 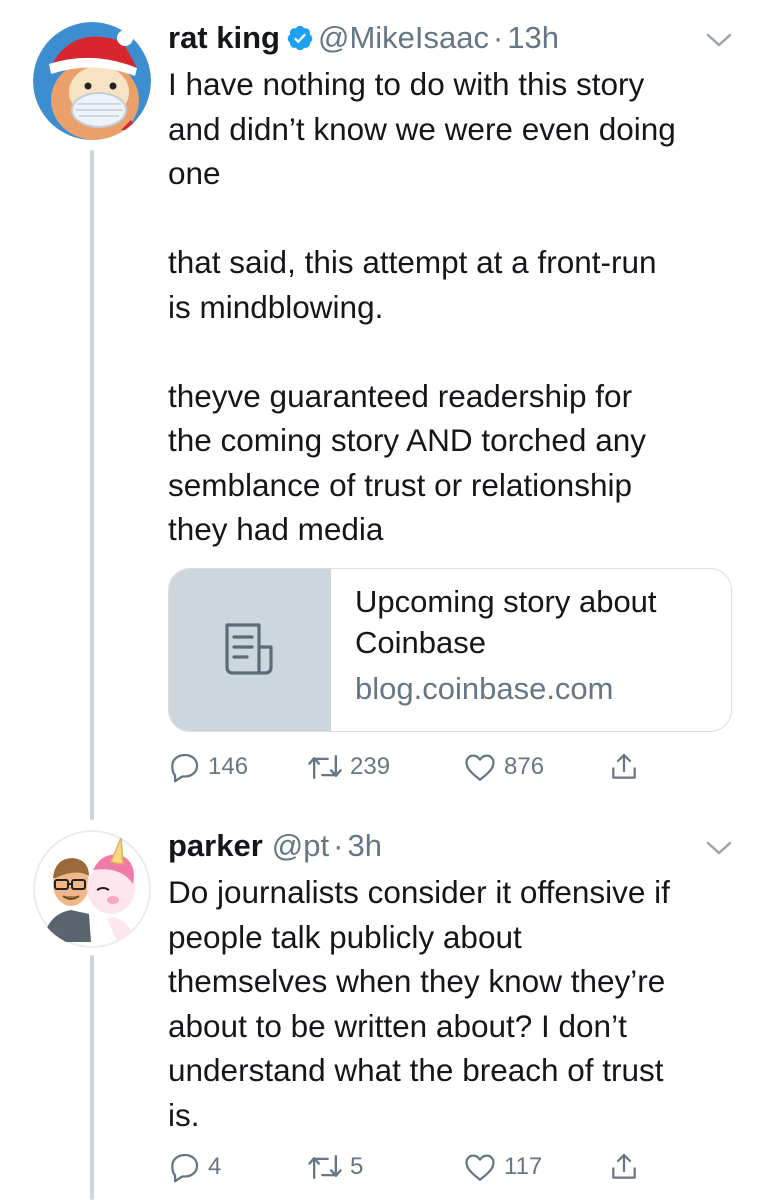 What do you see at coordinates (370, 766) in the screenshot?
I see `retweet-count: 239` at bounding box center [370, 766].